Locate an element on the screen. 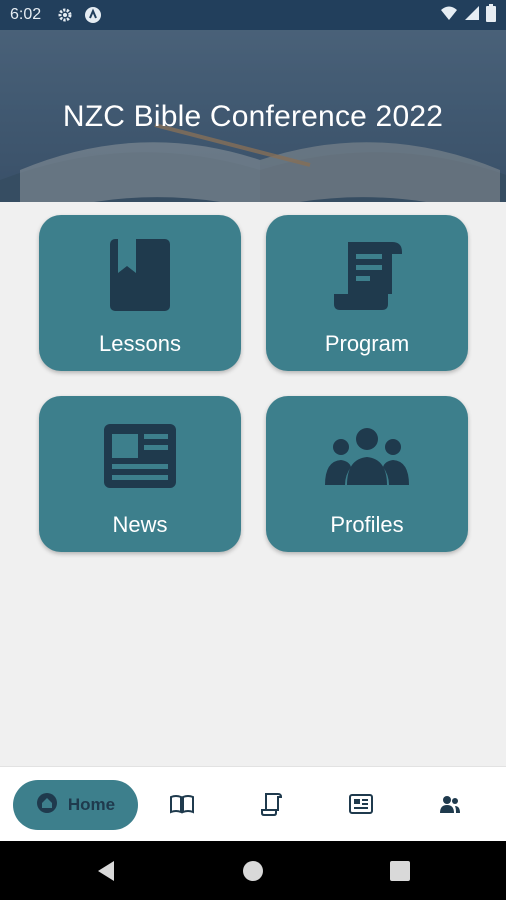  nav-profiles-button is located at coordinates (450, 806).